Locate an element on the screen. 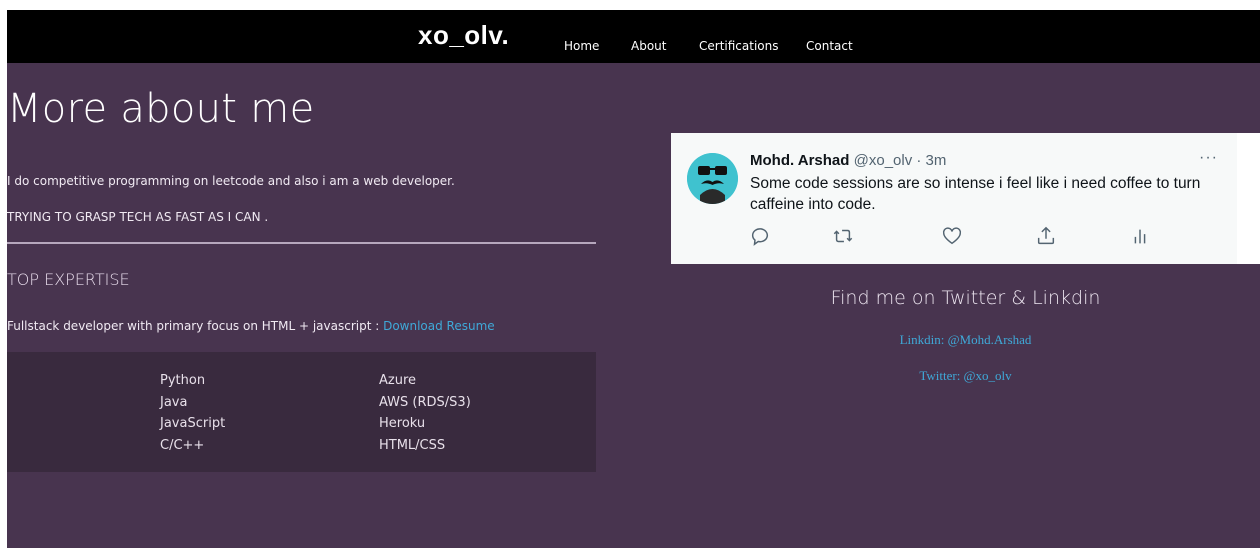  more-options-icon: ··· is located at coordinates (1208, 158).